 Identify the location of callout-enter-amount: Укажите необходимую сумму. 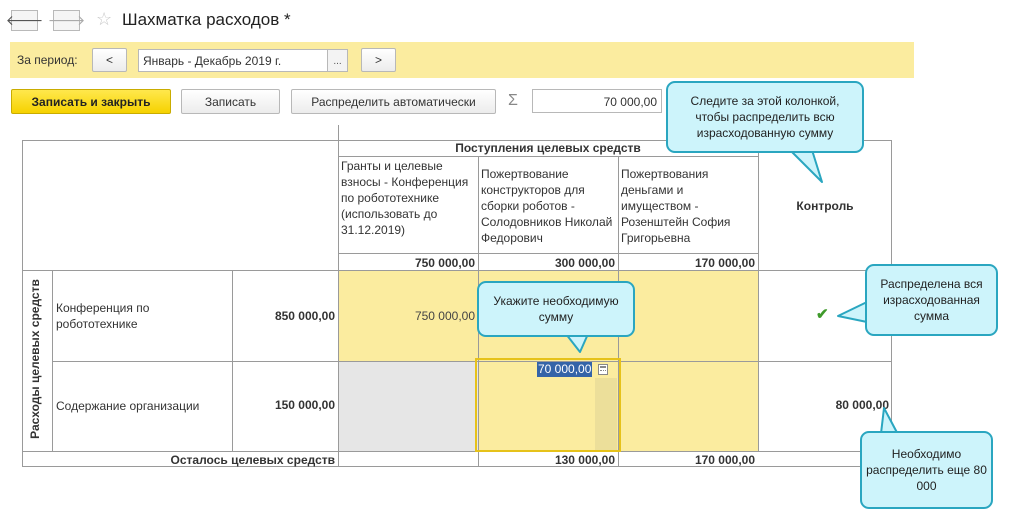
(556, 309).